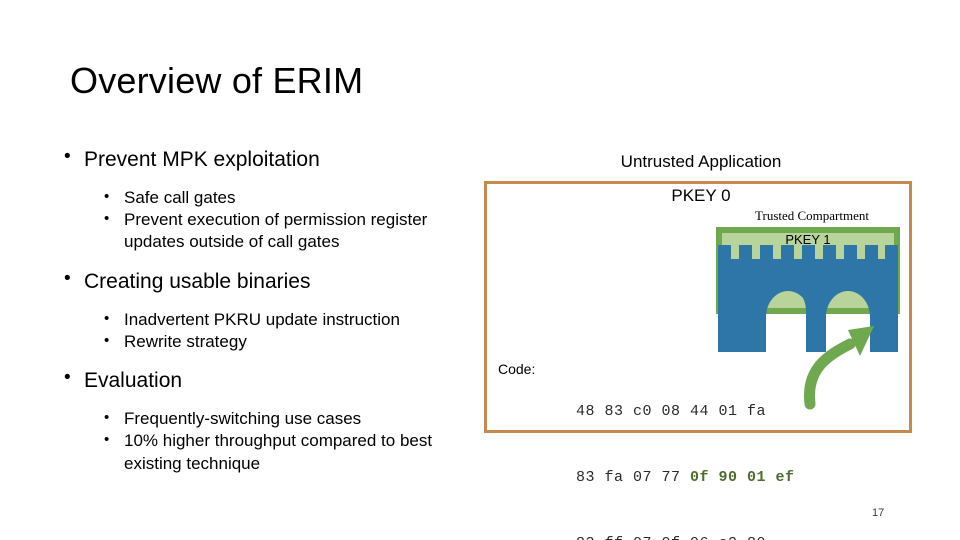  Describe the element at coordinates (839, 368) in the screenshot. I see `curved-arrow-icon` at that location.